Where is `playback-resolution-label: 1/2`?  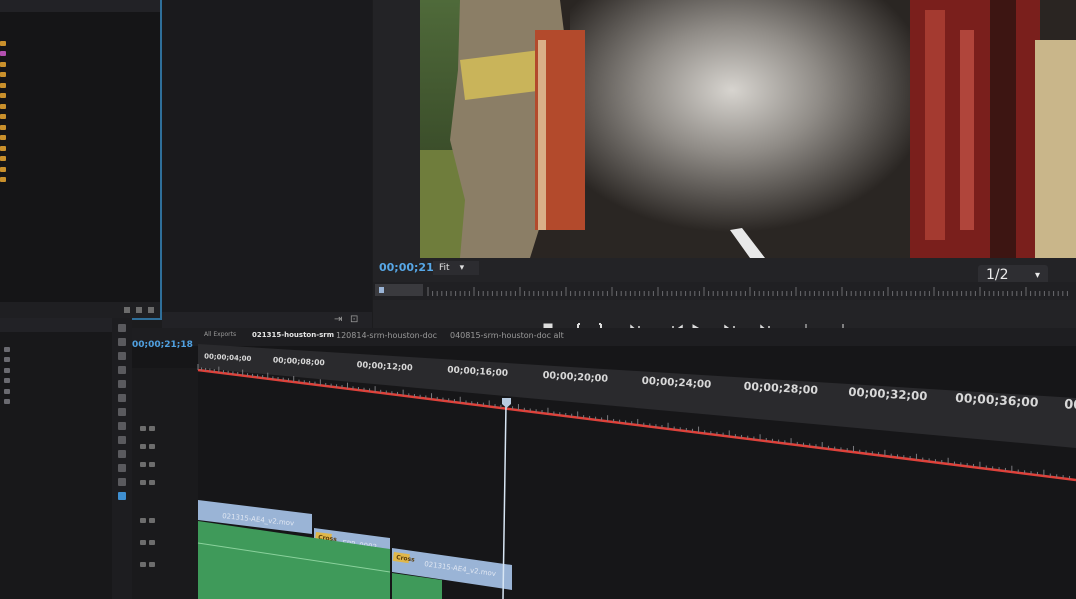
playback-resolution-label: 1/2 is located at coordinates (997, 275).